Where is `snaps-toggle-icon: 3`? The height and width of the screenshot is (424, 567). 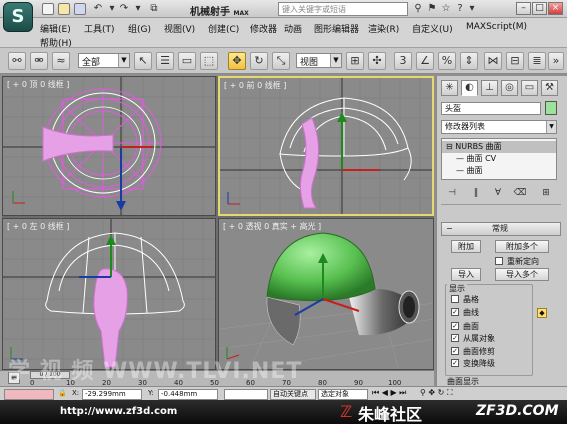 snaps-toggle-icon: 3 is located at coordinates (403, 61).